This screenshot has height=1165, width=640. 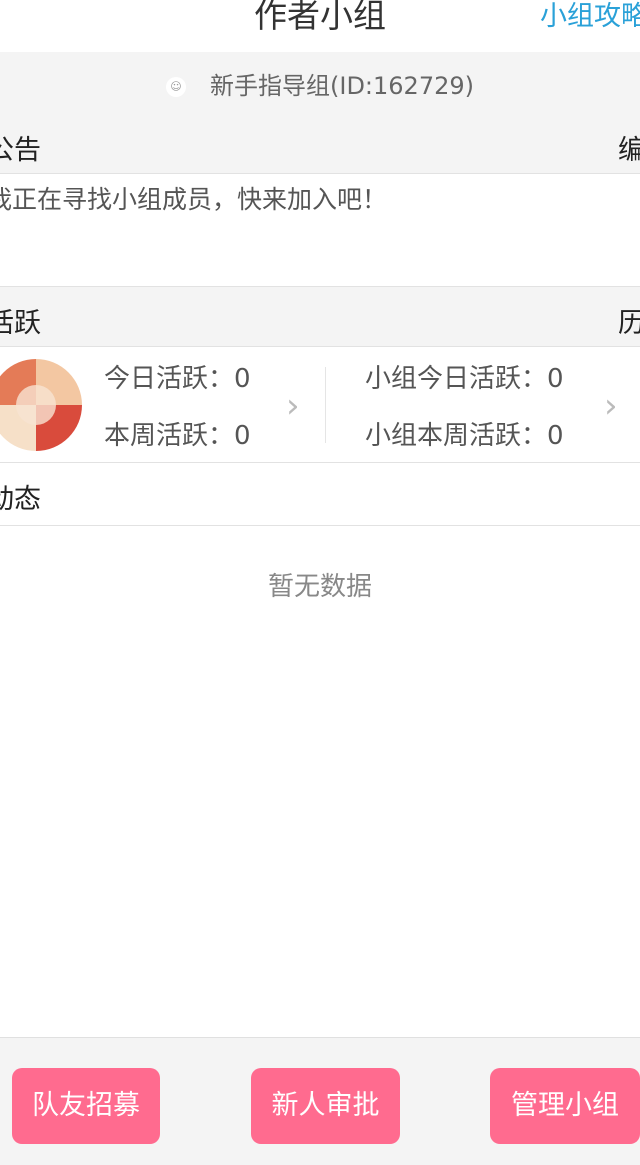 What do you see at coordinates (325, 1106) in the screenshot?
I see `approve-newcomers-button: 新人审批` at bounding box center [325, 1106].